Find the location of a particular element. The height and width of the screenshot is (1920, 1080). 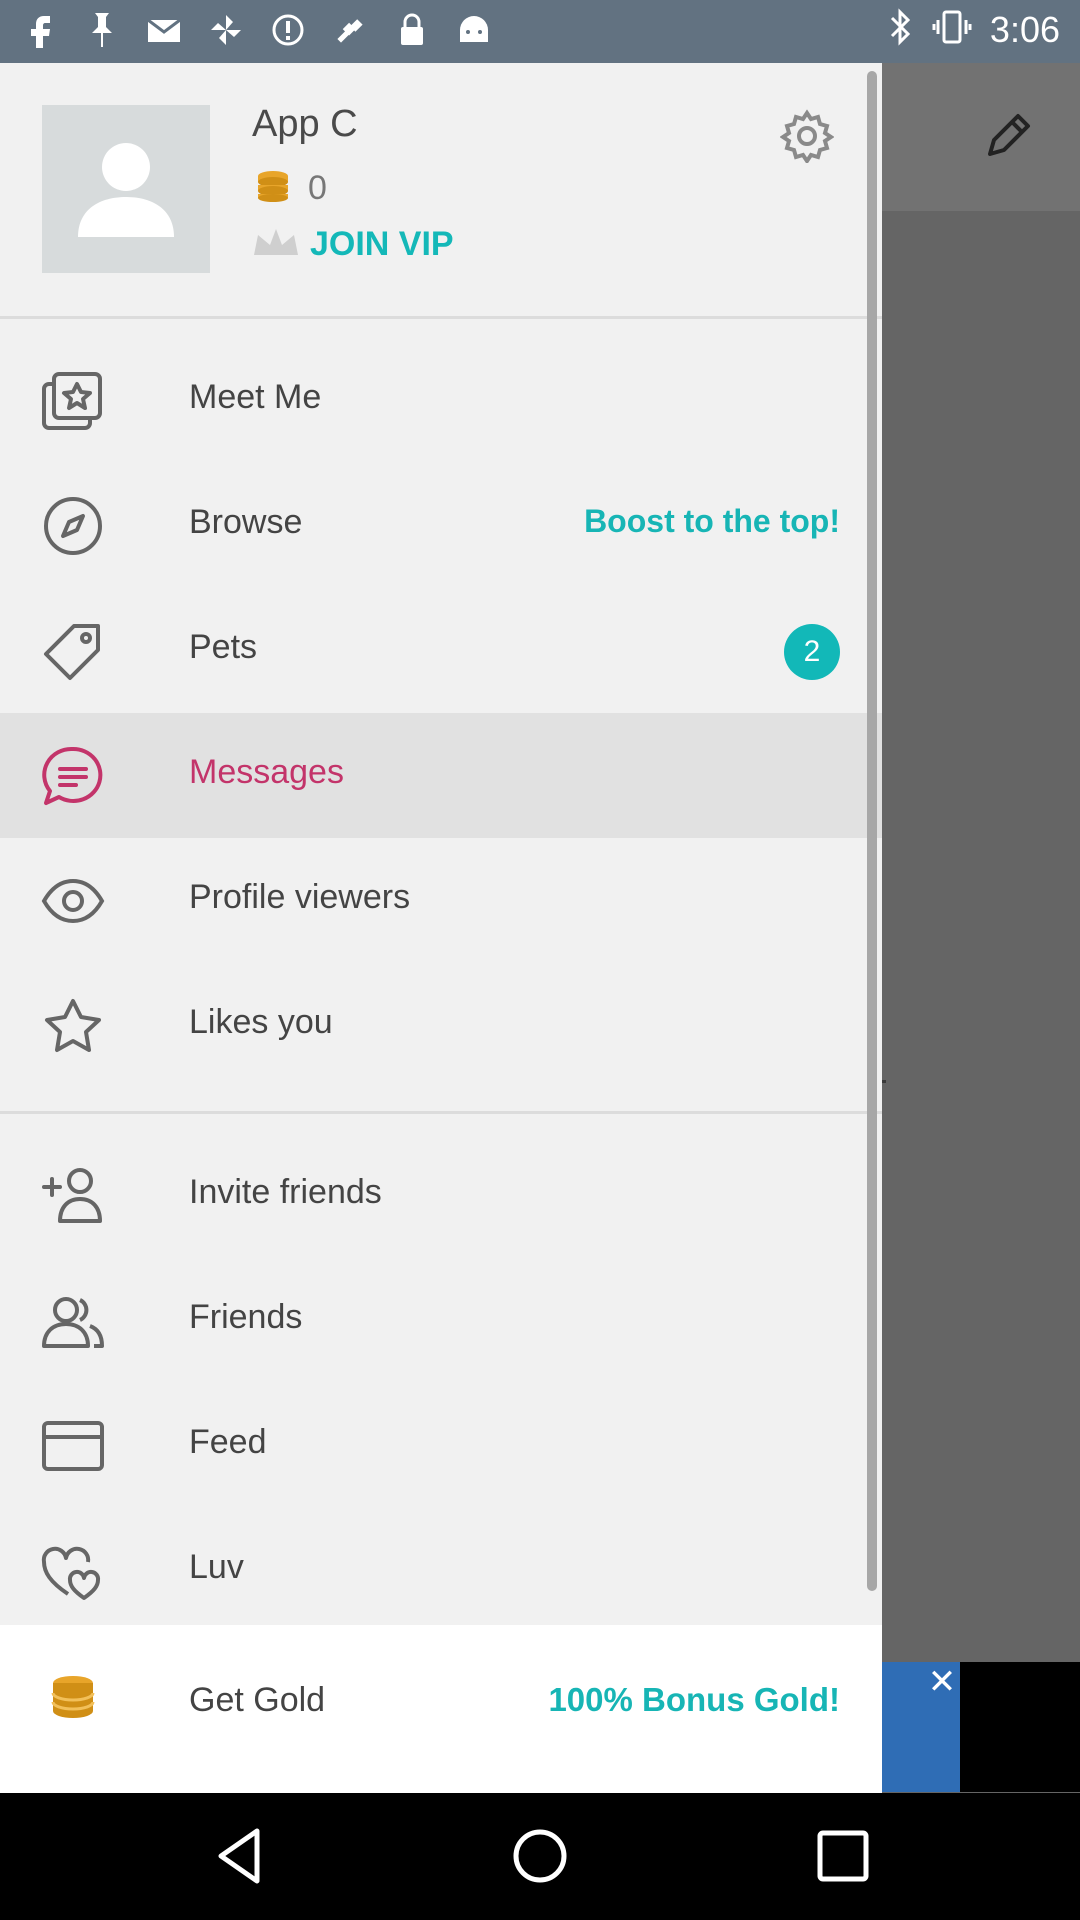

meet-me-icon is located at coordinates (73, 401).